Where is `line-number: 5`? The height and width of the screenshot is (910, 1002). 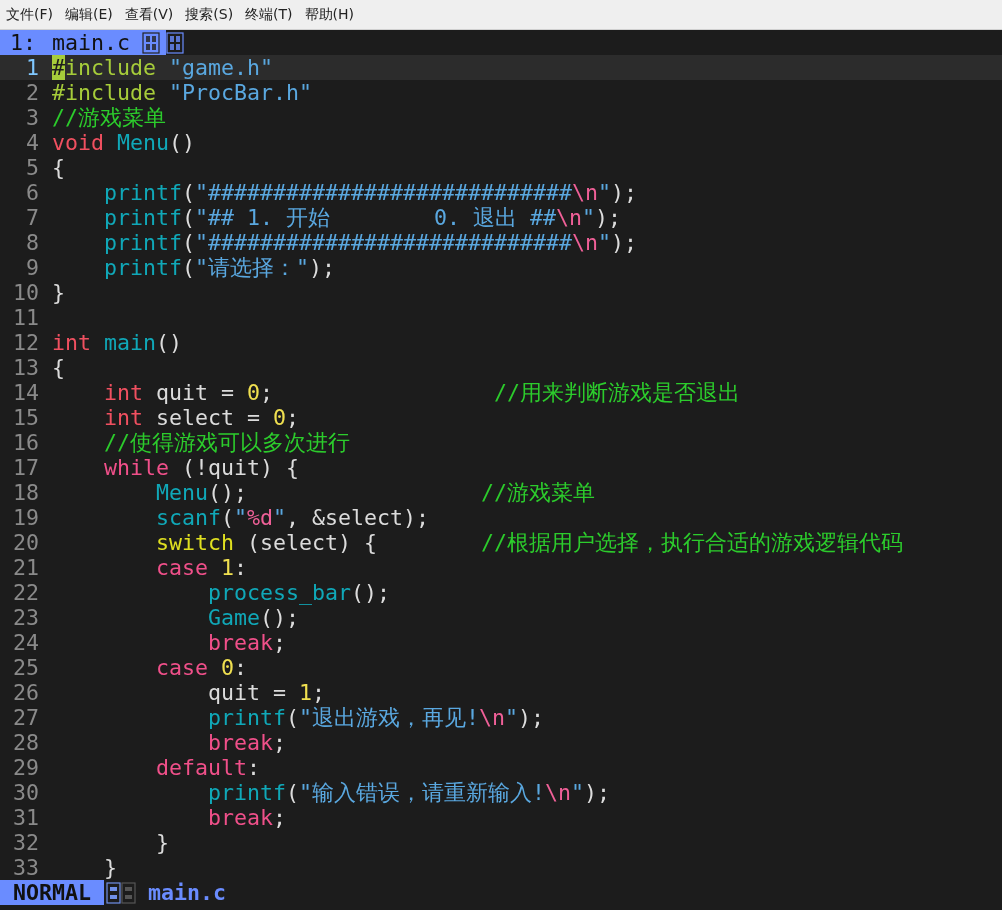
line-number: 5 is located at coordinates (32, 167).